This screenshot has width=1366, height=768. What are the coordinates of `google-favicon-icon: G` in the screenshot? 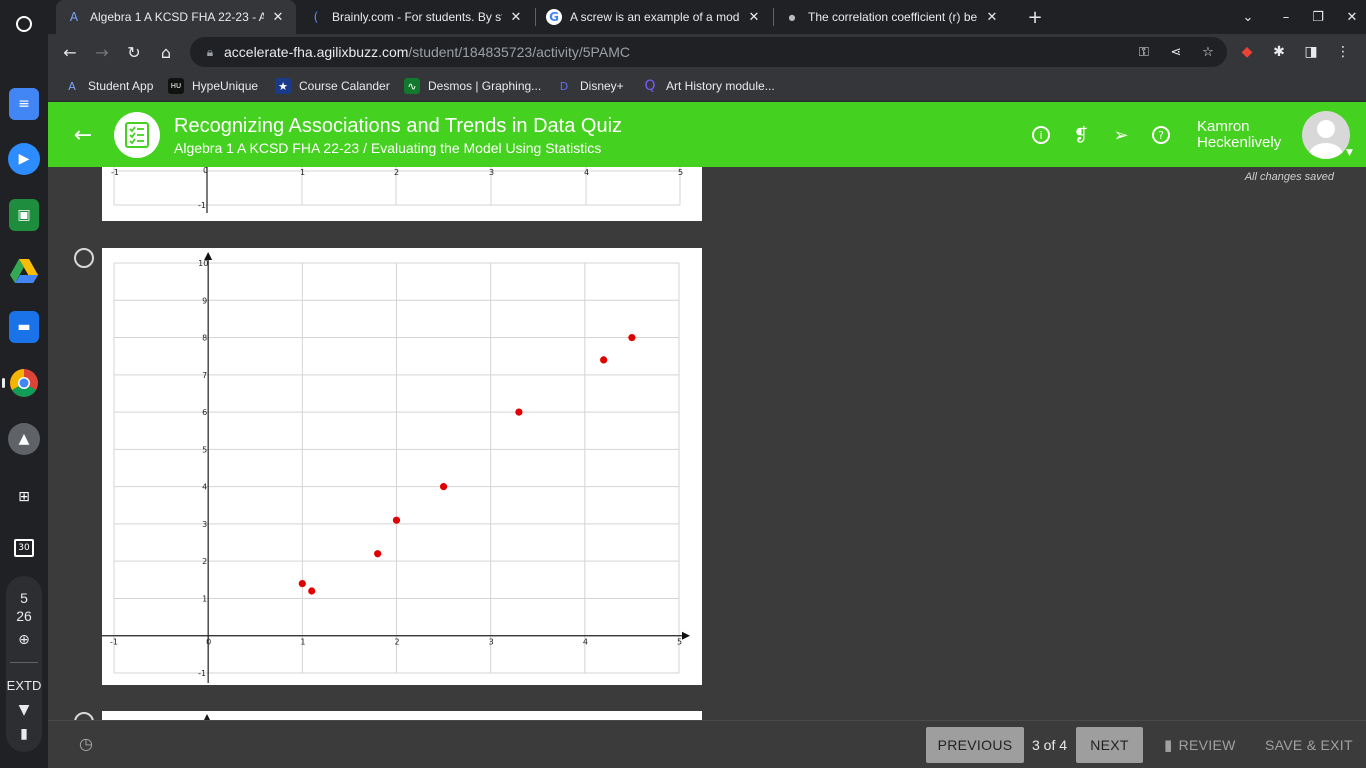 It's located at (554, 17).